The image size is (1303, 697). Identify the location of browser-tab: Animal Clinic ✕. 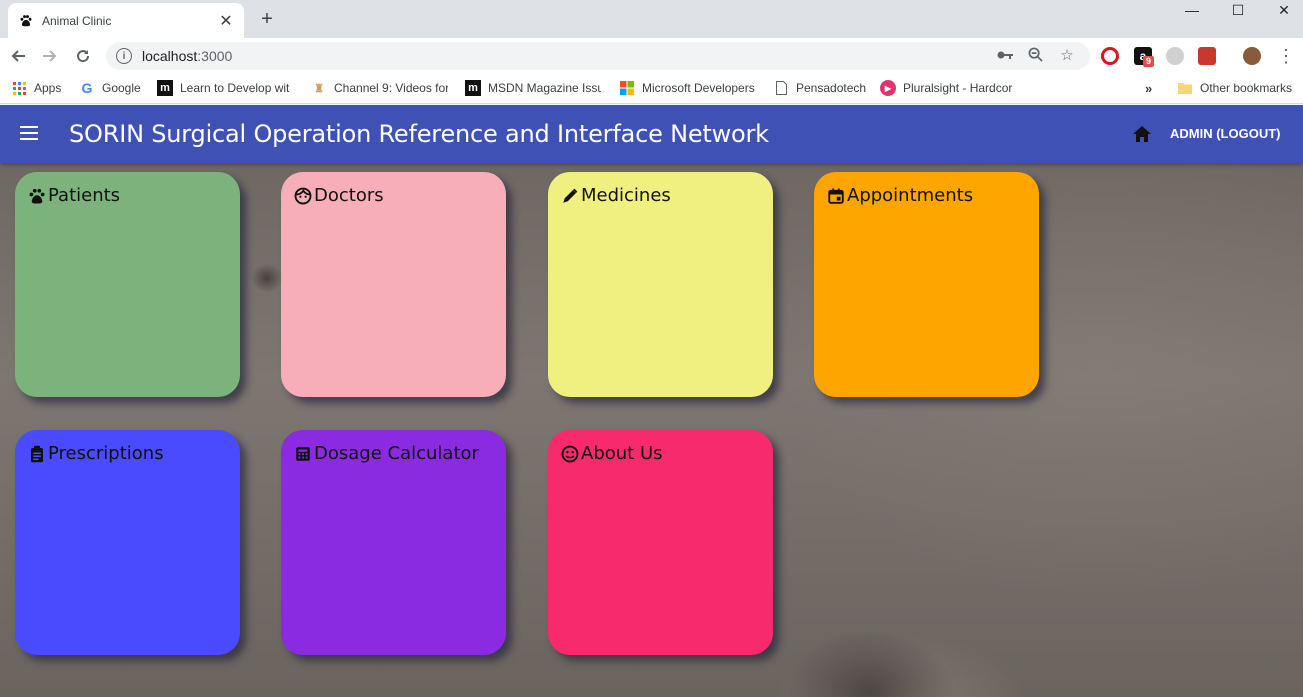
(126, 20).